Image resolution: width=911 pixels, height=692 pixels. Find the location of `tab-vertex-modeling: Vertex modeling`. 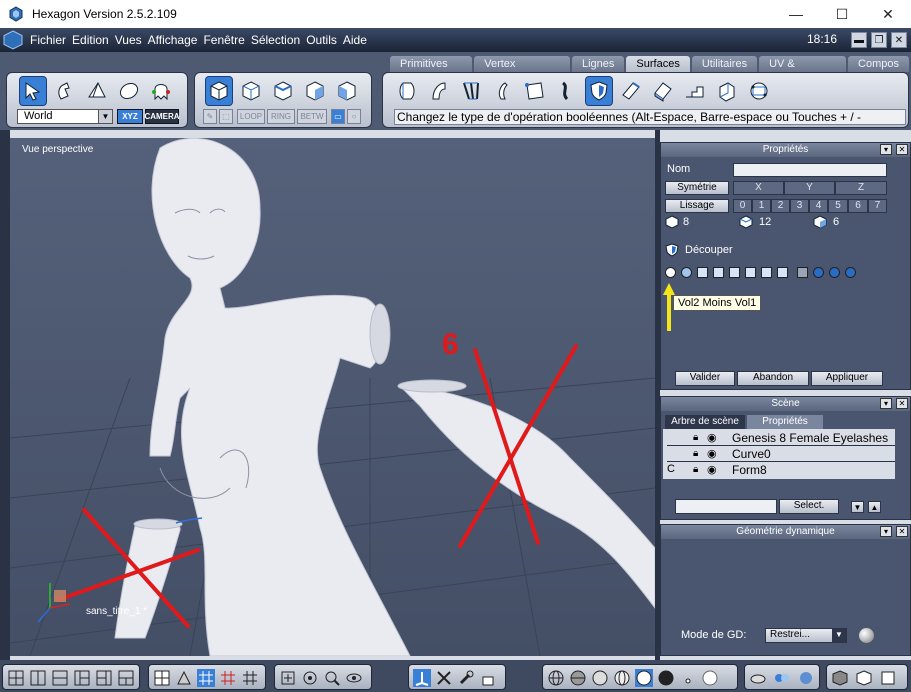

tab-vertex-modeling: Vertex modeling is located at coordinates (522, 71).